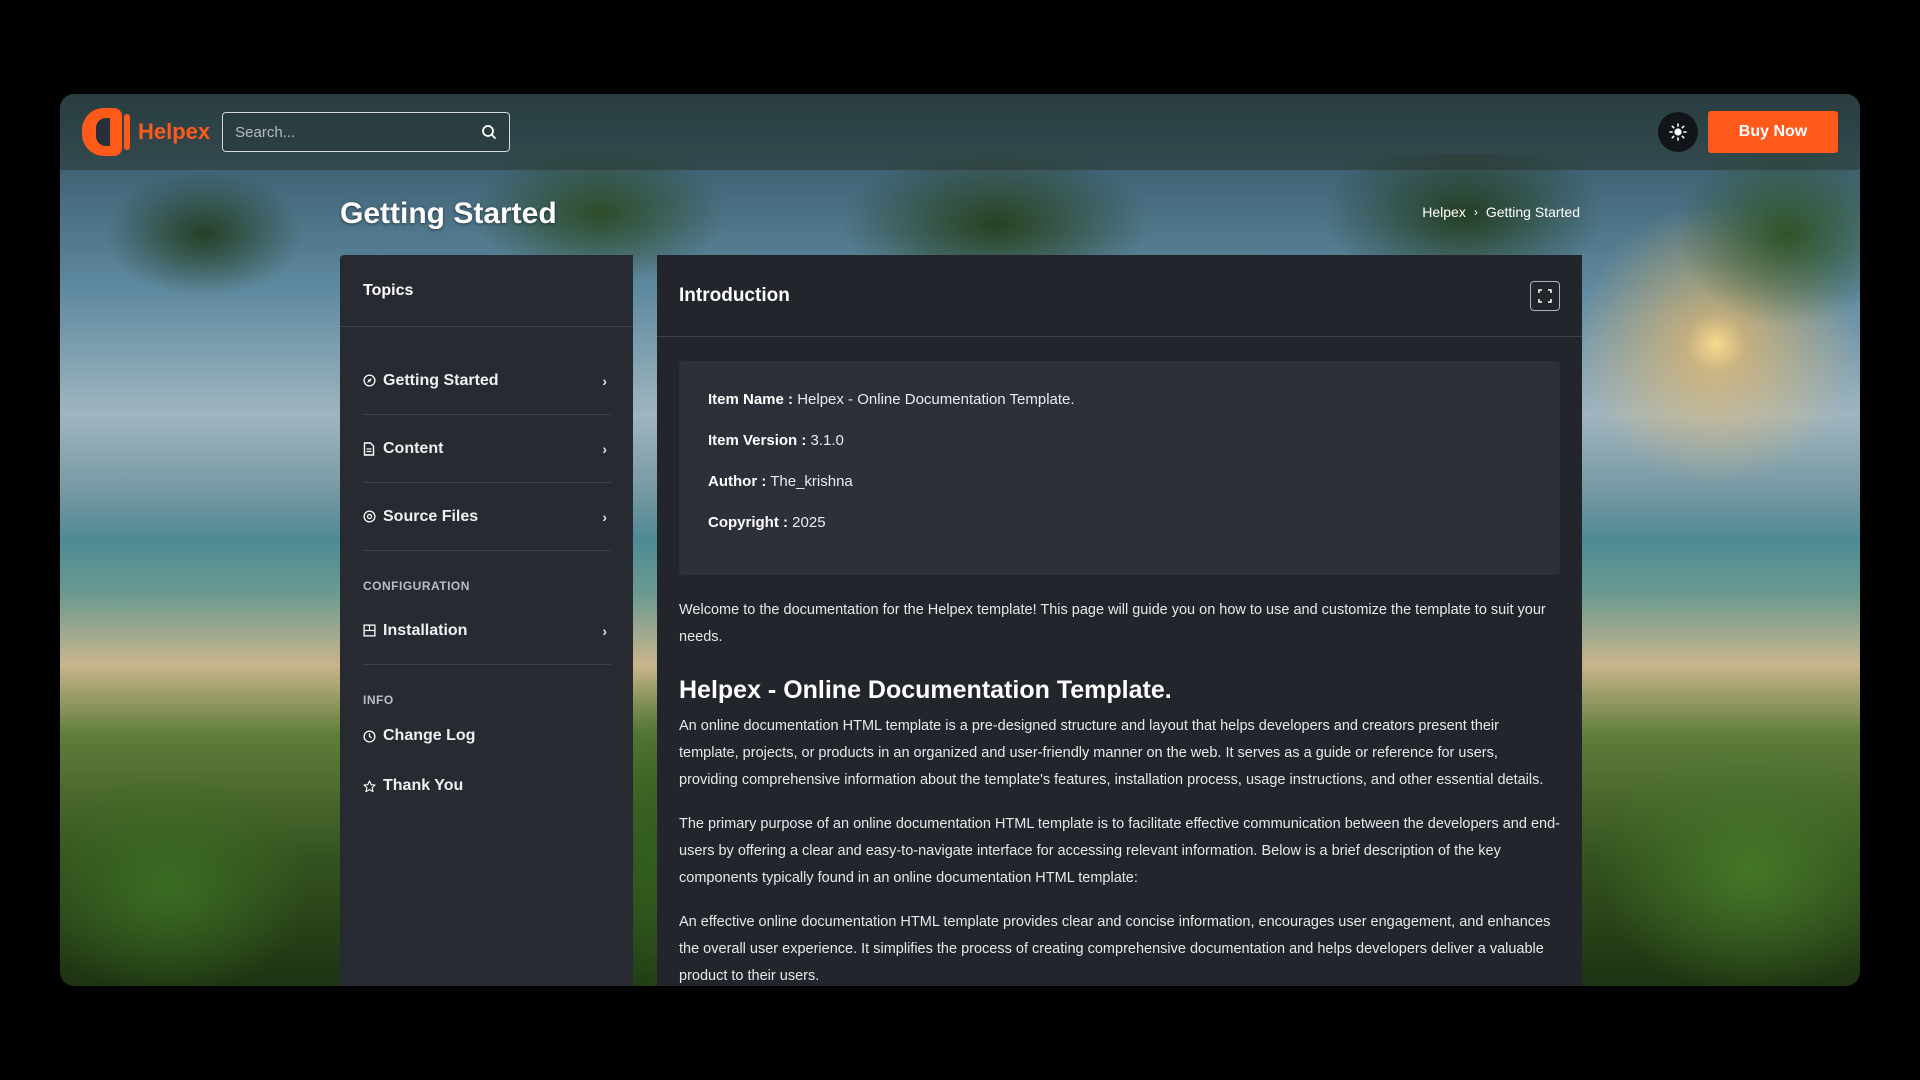 The height and width of the screenshot is (1080, 1920). Describe the element at coordinates (487, 517) in the screenshot. I see `sidebar-item-source-files: Source Files ›` at that location.